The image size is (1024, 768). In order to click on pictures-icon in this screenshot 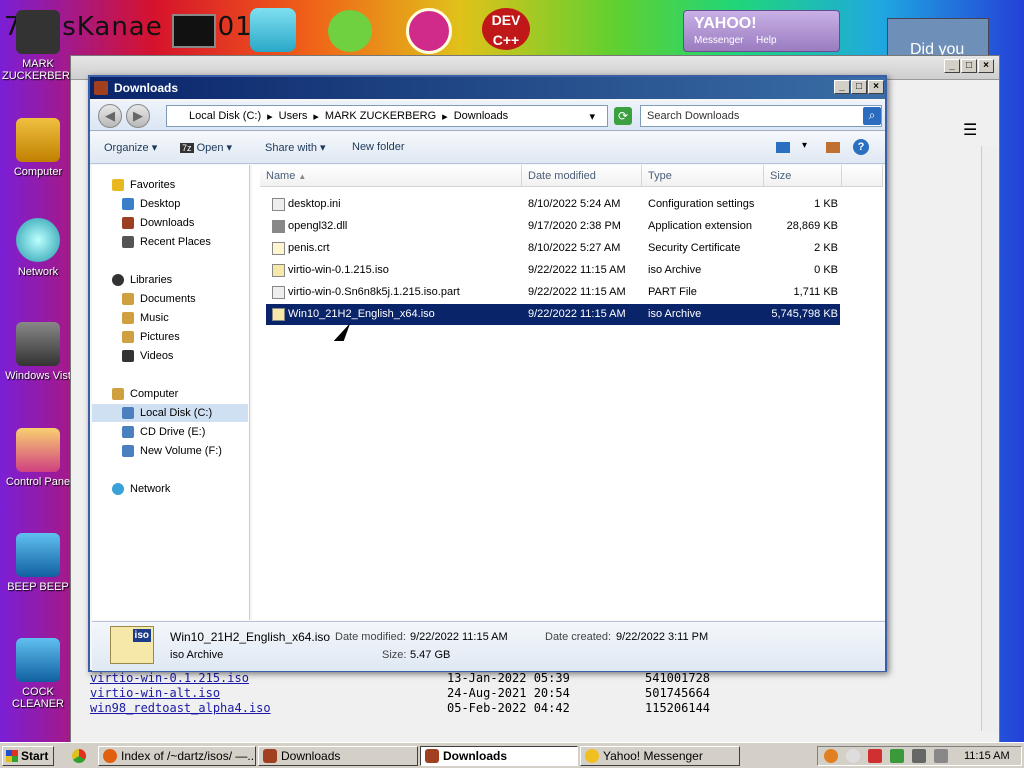, I will do `click(128, 337)`.